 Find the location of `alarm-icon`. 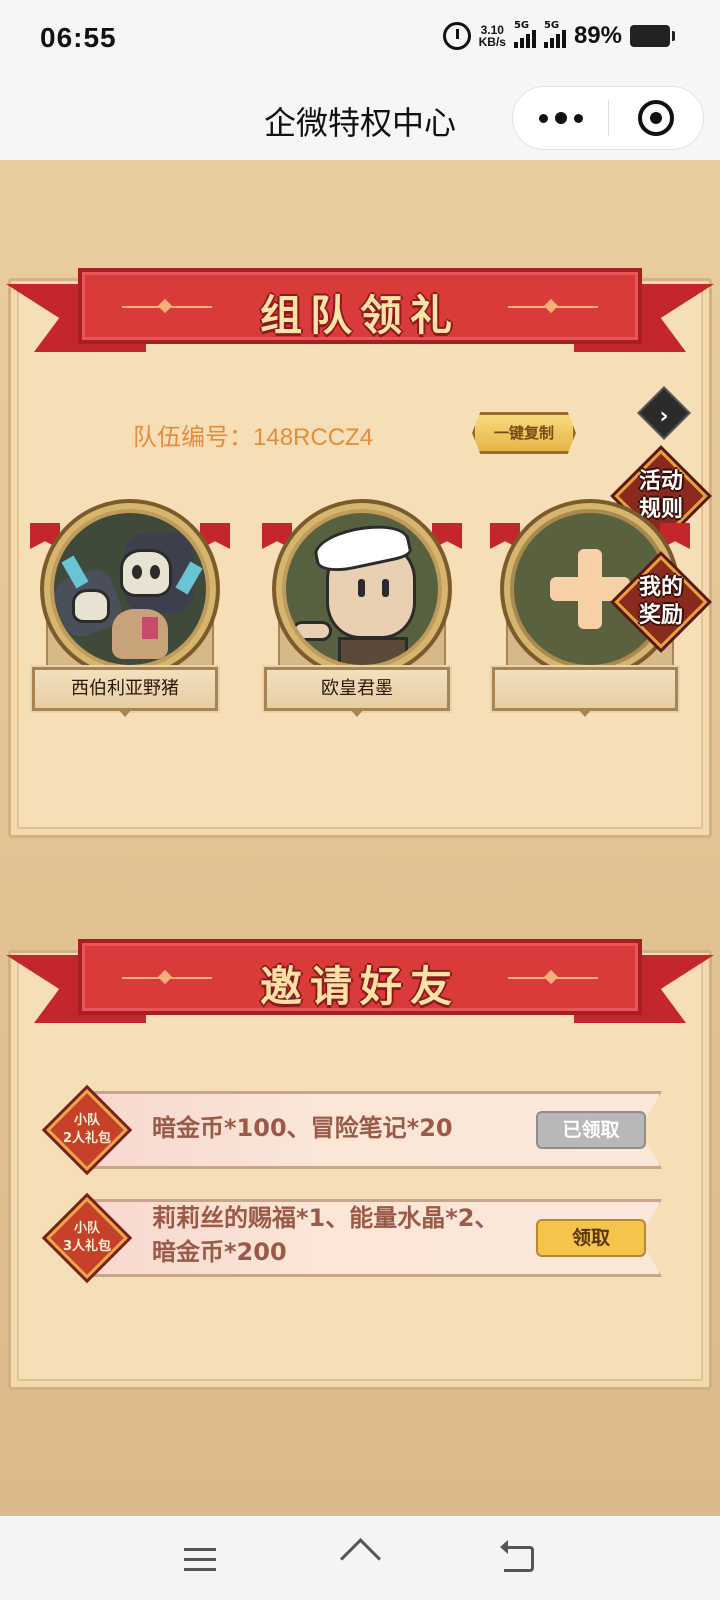

alarm-icon is located at coordinates (456, 36).